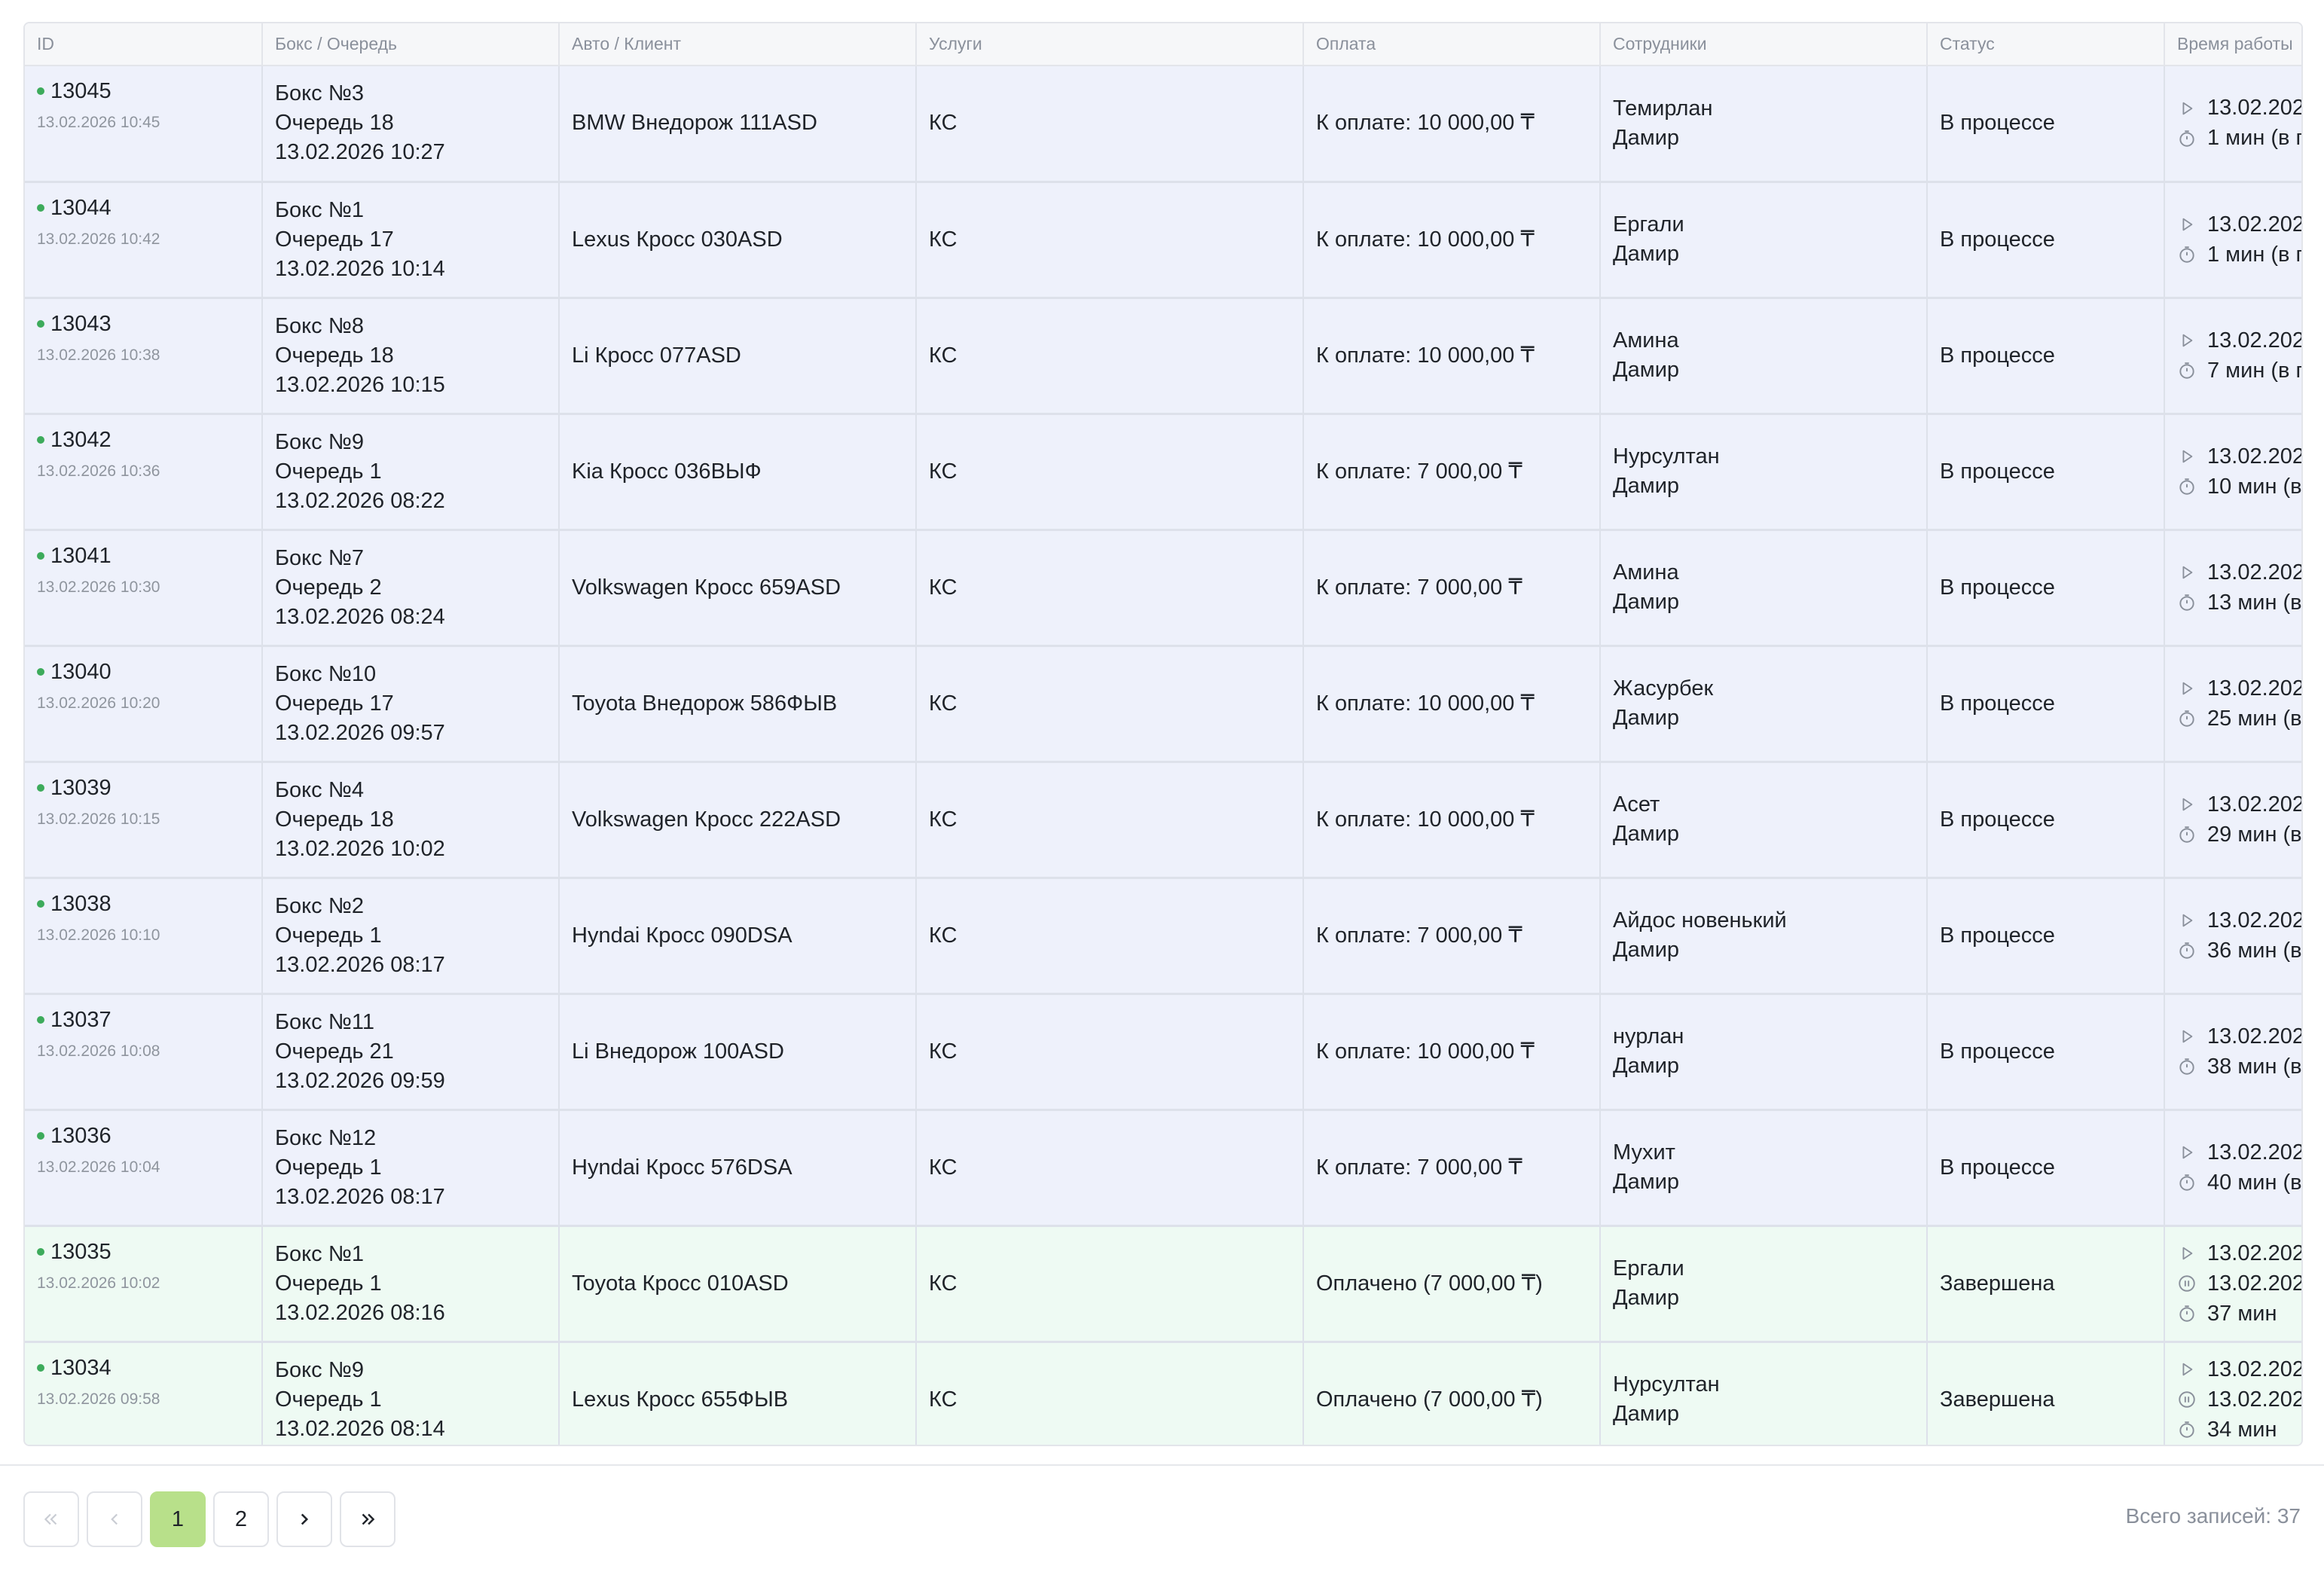 This screenshot has width=2324, height=1572. What do you see at coordinates (2239, 603) in the screenshot?
I see `duration-line: 13 мин (в процессе)` at bounding box center [2239, 603].